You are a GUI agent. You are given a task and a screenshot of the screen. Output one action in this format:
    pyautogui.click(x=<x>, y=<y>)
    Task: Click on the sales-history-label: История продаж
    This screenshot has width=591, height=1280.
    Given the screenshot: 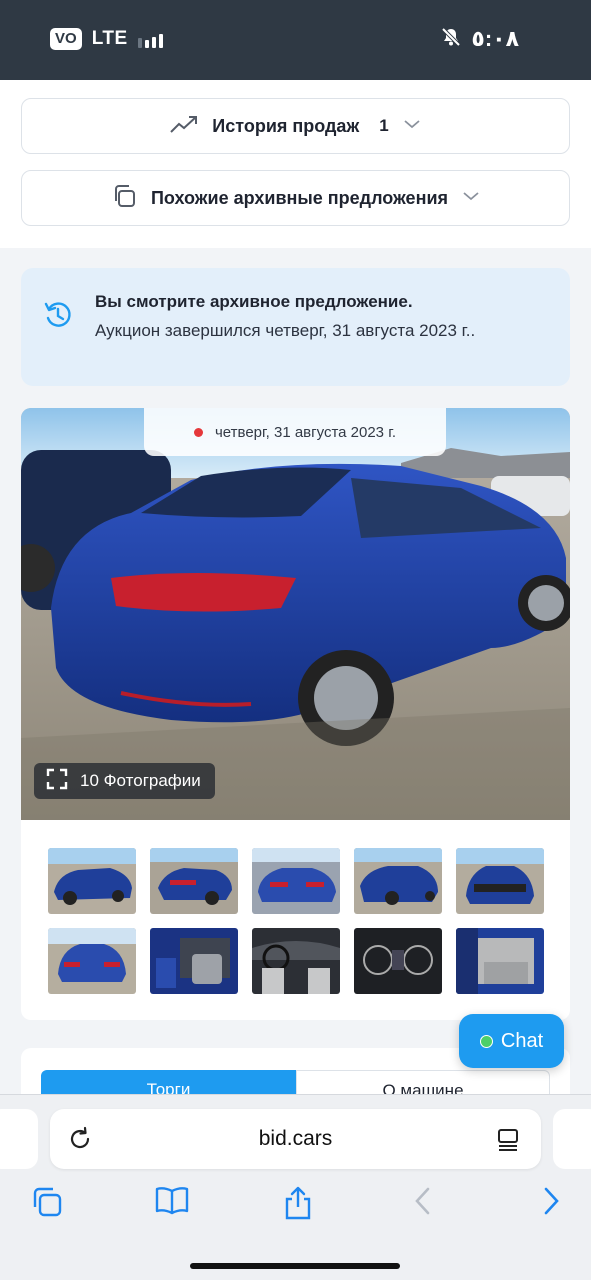 What is the action you would take?
    pyautogui.click(x=286, y=125)
    